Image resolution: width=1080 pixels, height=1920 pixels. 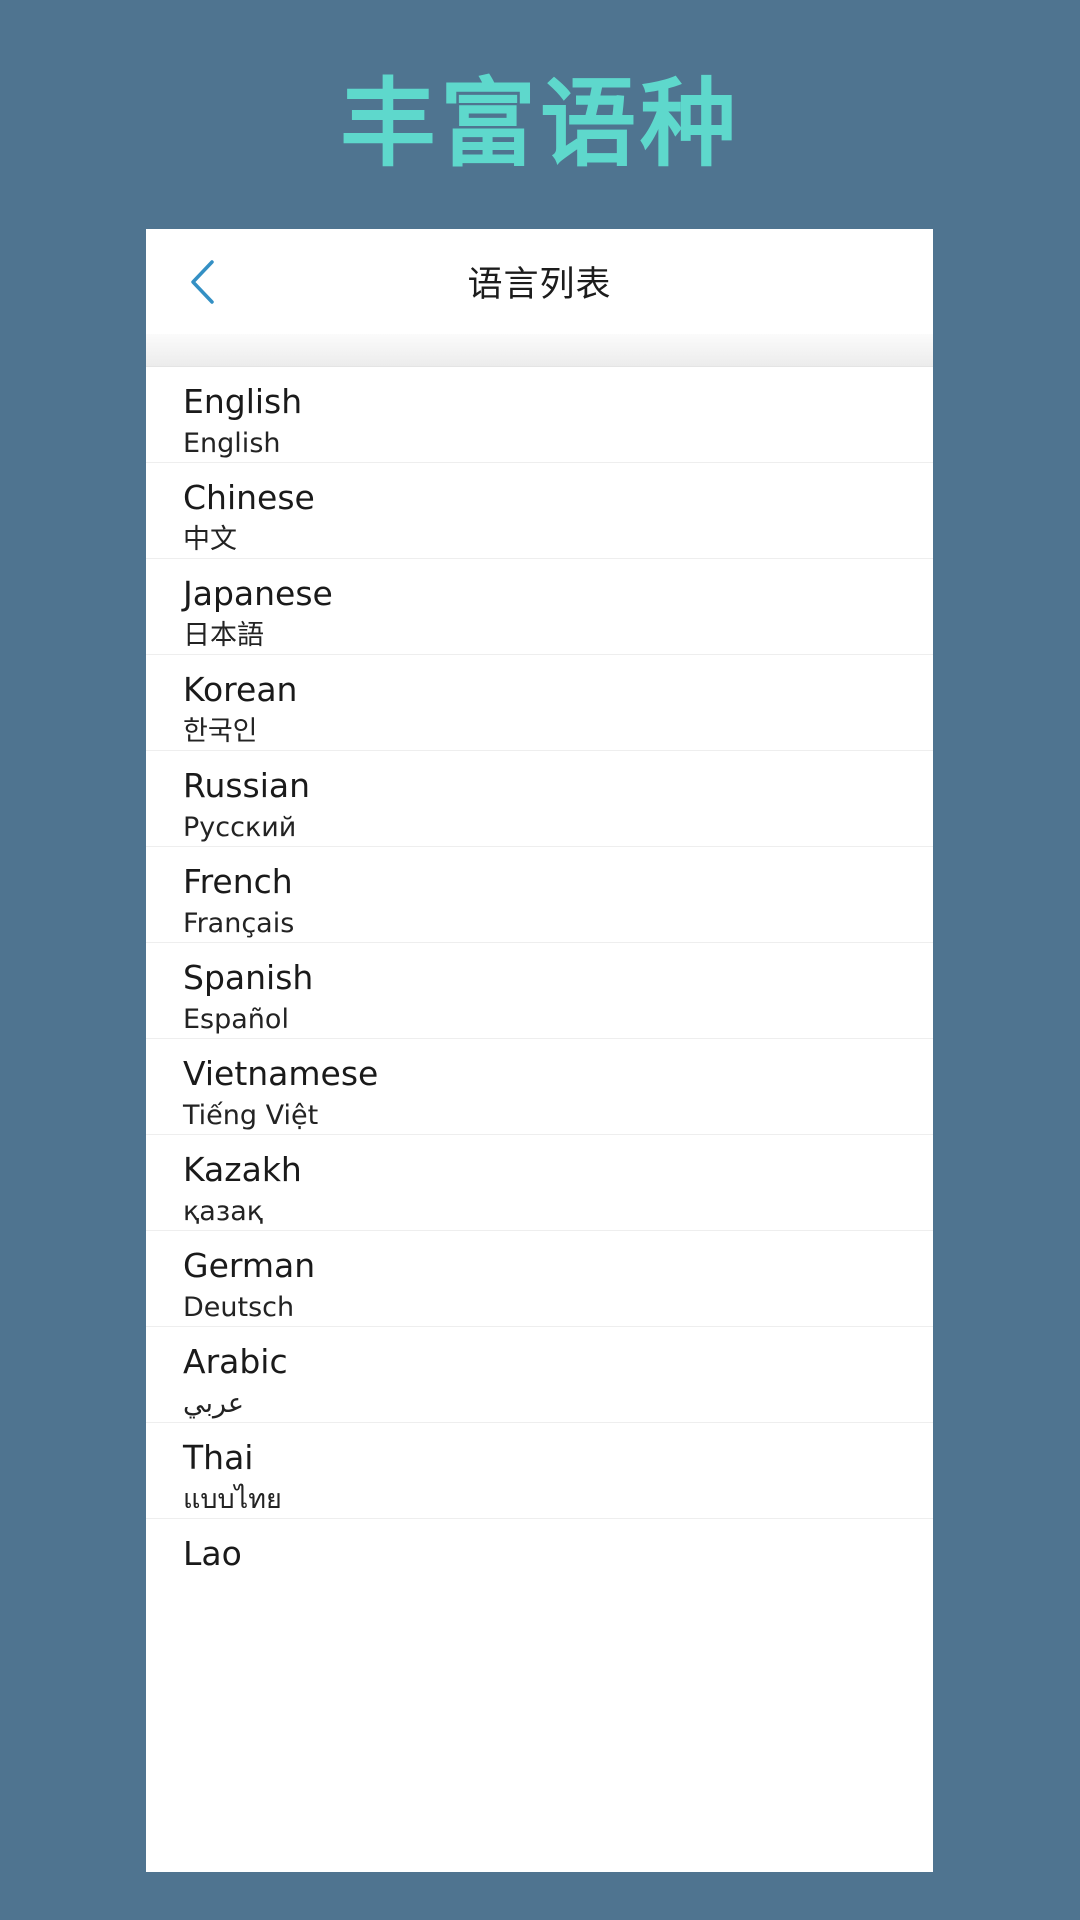 I want to click on navigation-bar: 语言列表, so click(x=539, y=281).